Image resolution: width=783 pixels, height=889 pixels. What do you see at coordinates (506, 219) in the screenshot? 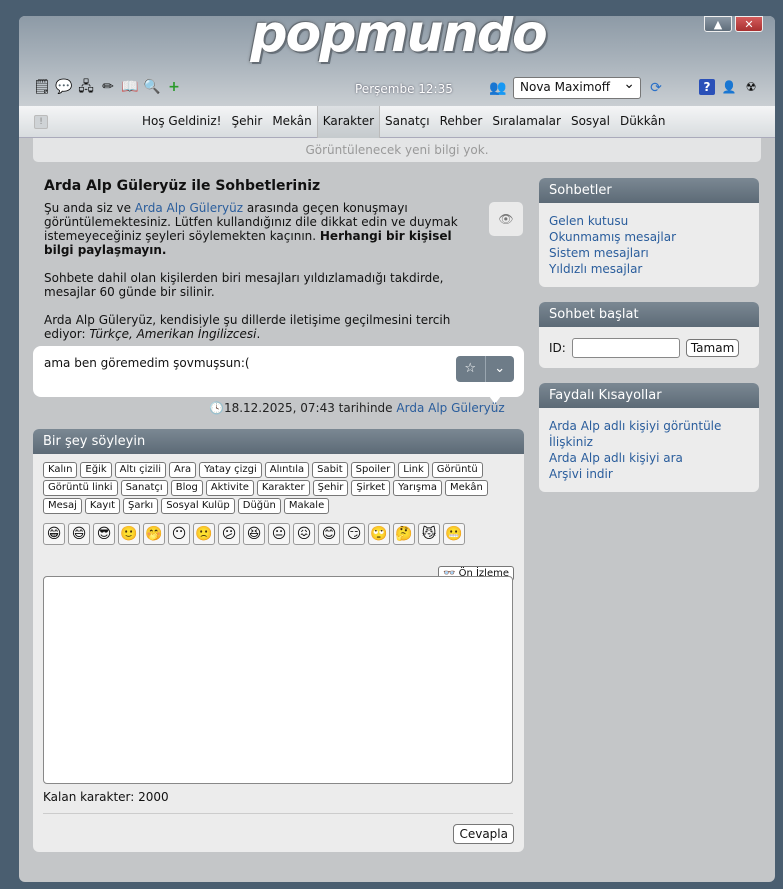
I see `eye-icon: 👁` at bounding box center [506, 219].